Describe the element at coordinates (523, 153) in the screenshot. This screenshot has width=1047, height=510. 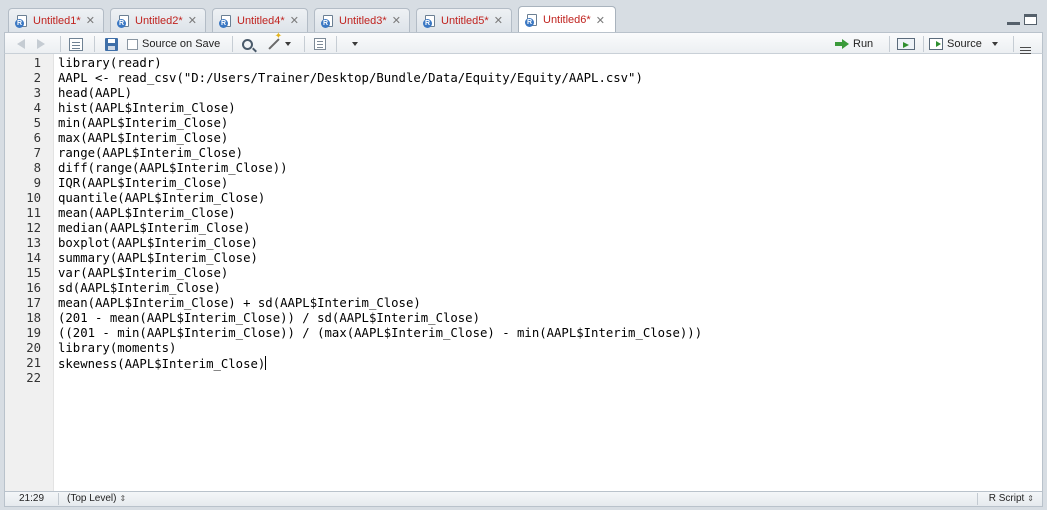
I see `code-line: 7 range(AAPL$Interim_Close)` at that location.